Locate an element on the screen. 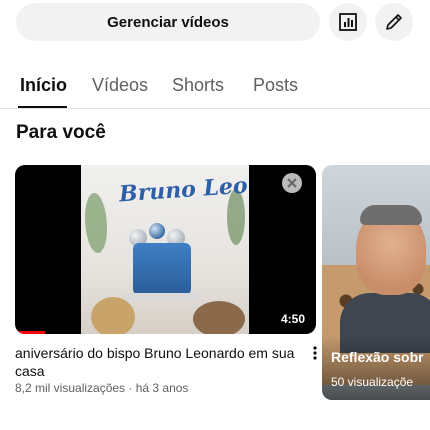 The height and width of the screenshot is (430, 430). pencil-icon is located at coordinates (394, 22).